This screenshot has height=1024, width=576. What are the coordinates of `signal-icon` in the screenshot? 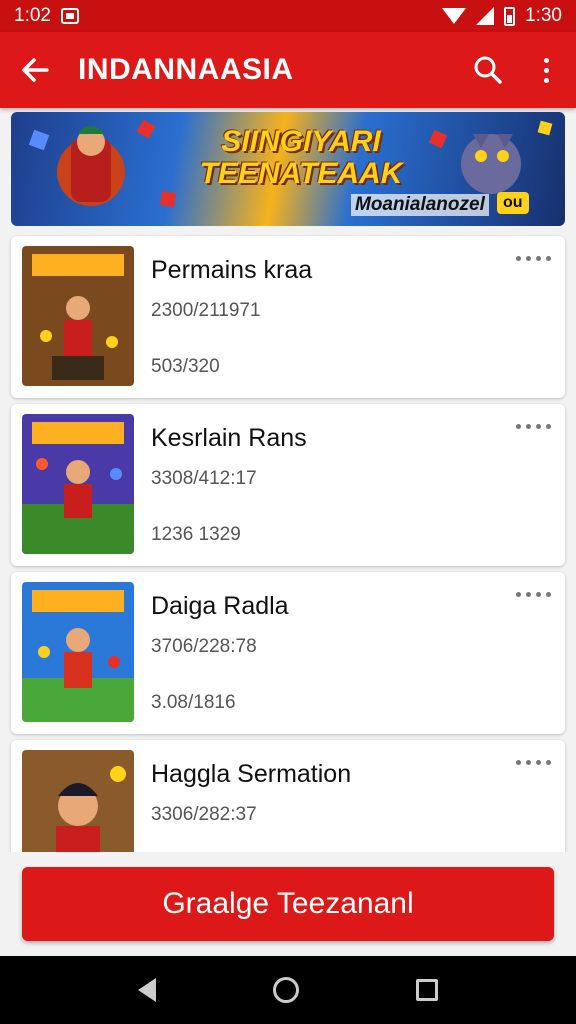 It's located at (485, 16).